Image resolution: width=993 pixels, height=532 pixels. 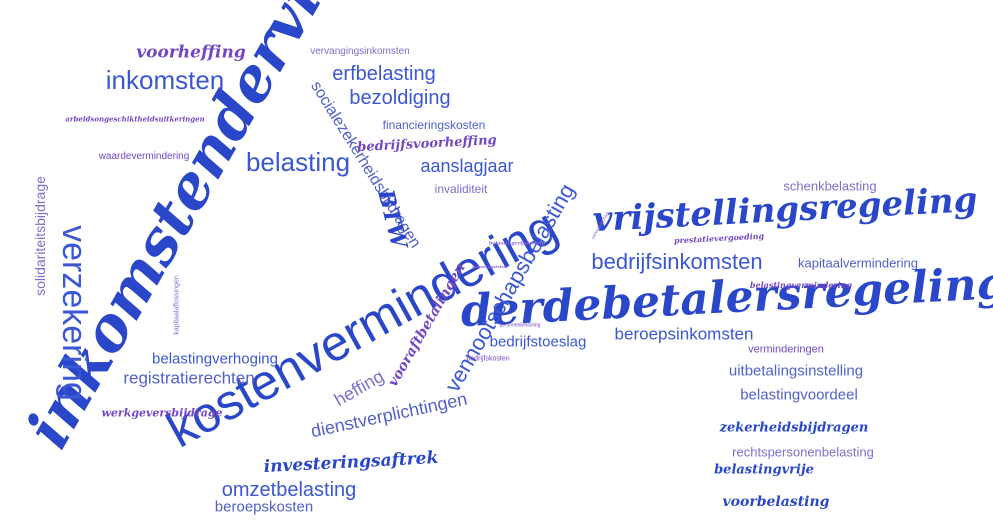 I want to click on word-belastingvrije: belastingvrije, so click(x=764, y=470).